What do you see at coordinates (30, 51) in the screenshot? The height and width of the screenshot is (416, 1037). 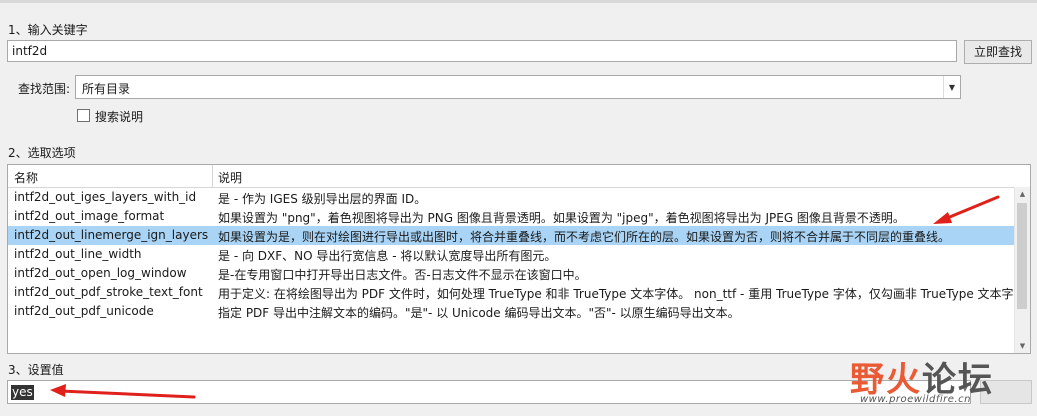 I see `keyword-input-value: intf2d` at bounding box center [30, 51].